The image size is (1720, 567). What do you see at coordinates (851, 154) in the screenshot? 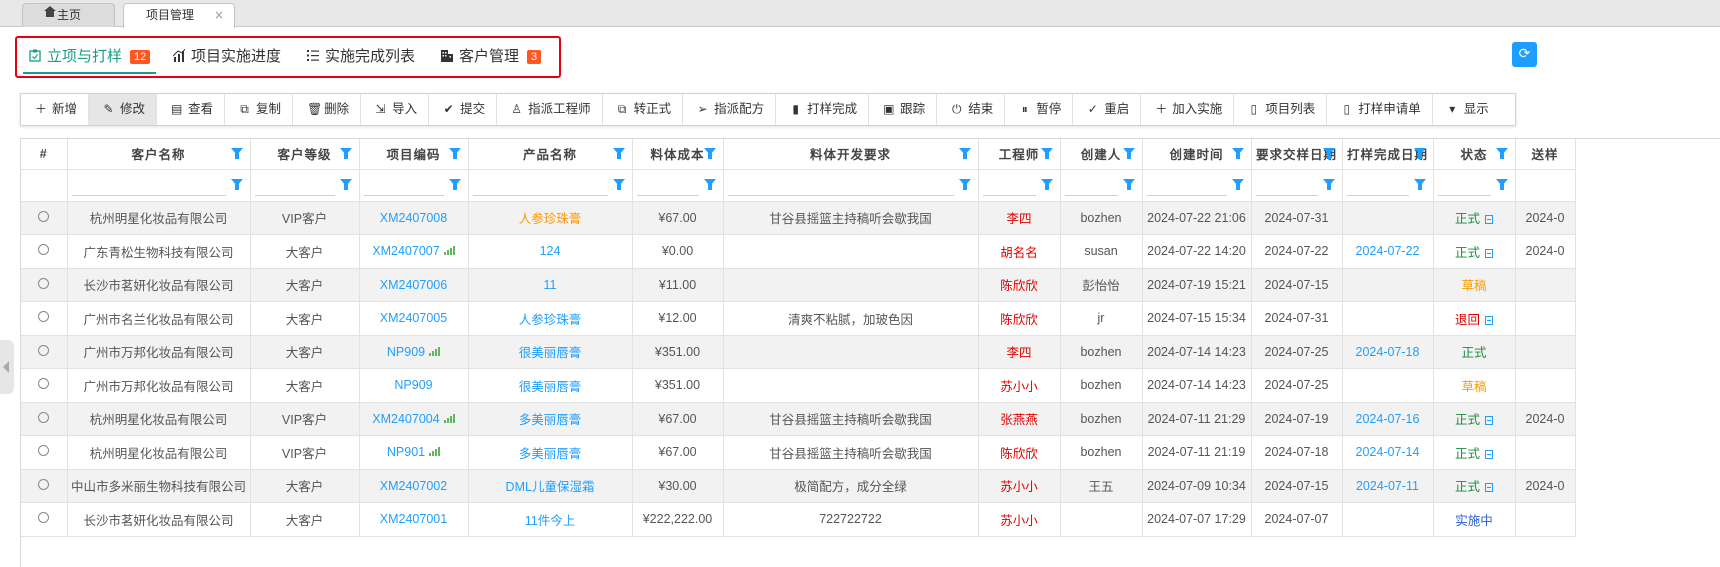
I see `column-header: 料体开发要求` at bounding box center [851, 154].